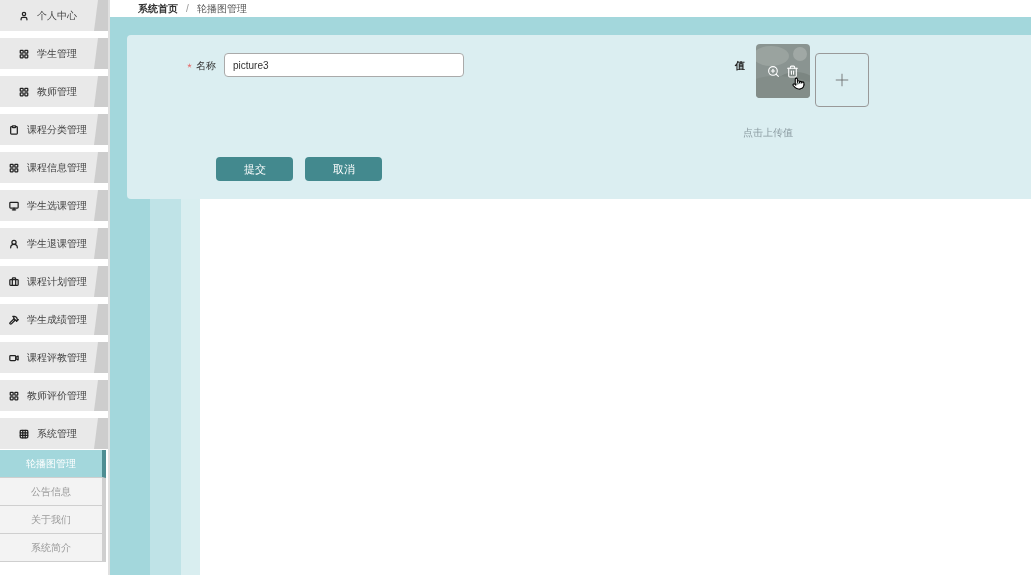 This screenshot has height=575, width=1031. I want to click on upload-button, so click(842, 80).